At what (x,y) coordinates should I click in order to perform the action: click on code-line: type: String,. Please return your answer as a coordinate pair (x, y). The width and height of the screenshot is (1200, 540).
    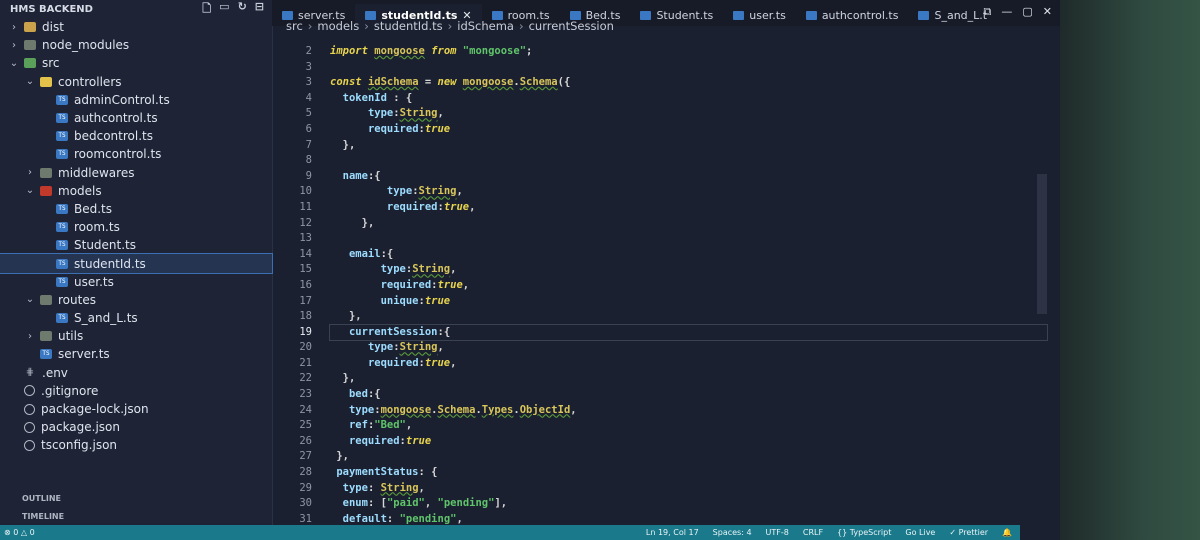
    Looking at the image, I should click on (688, 489).